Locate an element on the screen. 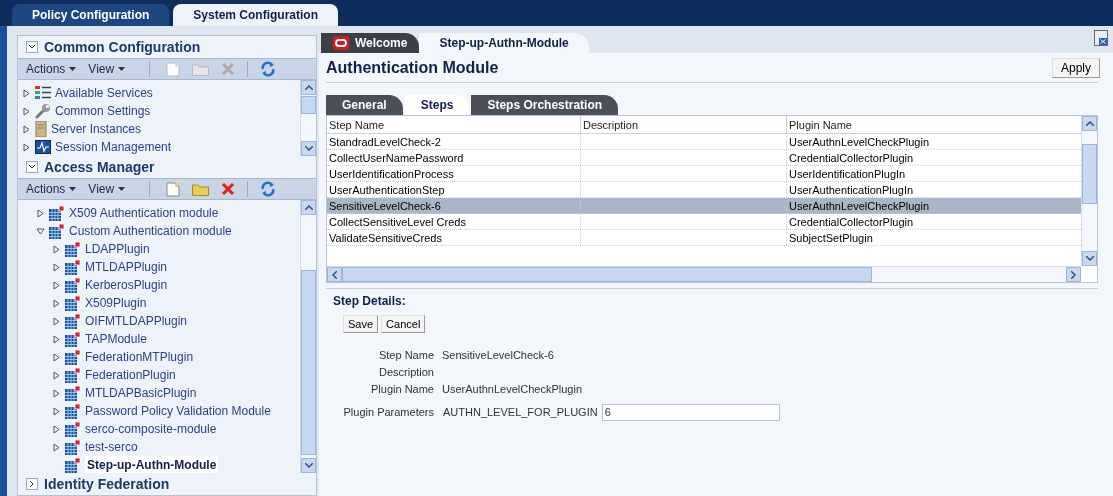 The image size is (1113, 496). tree-item-label: TAPModule is located at coordinates (116, 339).